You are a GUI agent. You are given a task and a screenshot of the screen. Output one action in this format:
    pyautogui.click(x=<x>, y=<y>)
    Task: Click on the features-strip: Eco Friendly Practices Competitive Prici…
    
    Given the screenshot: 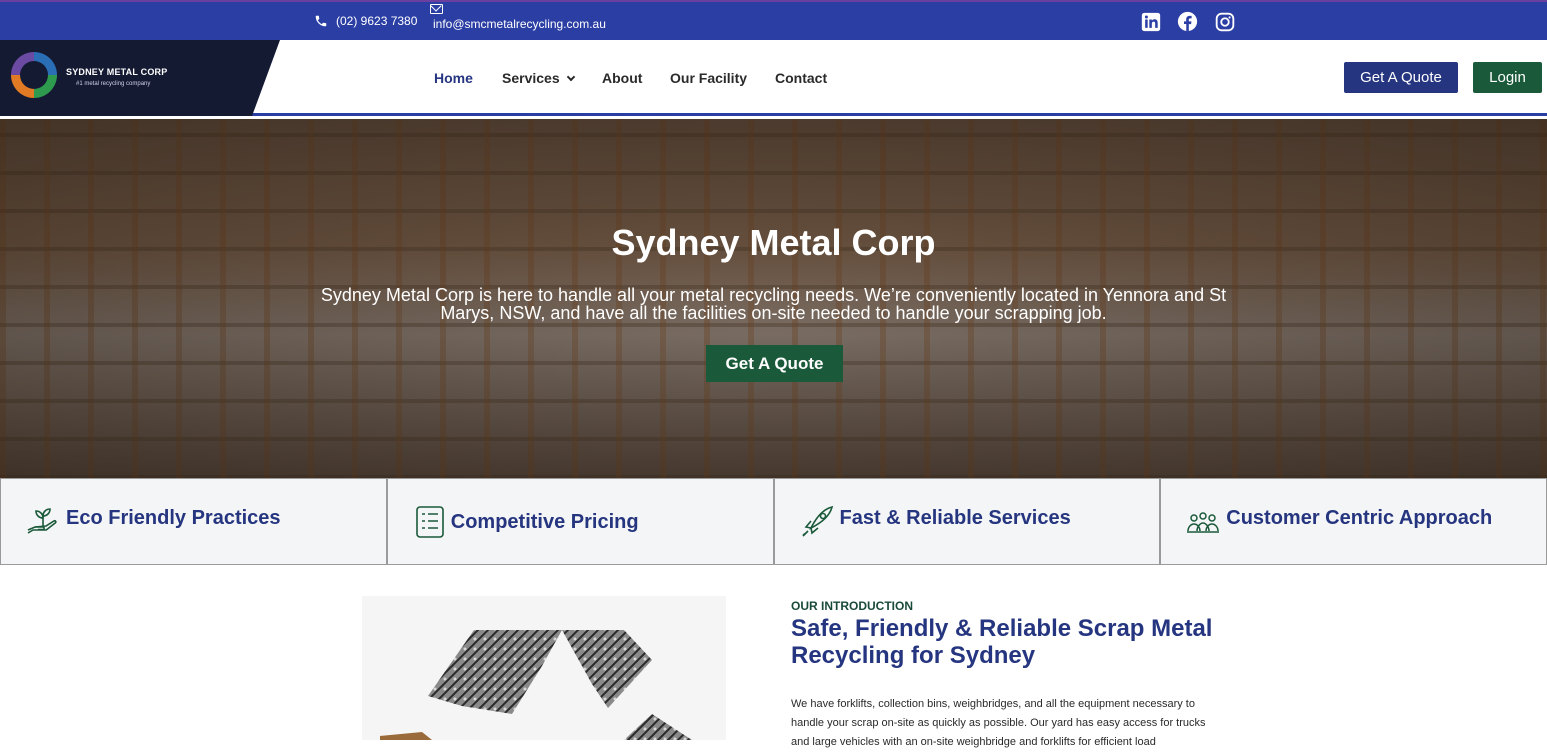 What is the action you would take?
    pyautogui.click(x=773, y=521)
    